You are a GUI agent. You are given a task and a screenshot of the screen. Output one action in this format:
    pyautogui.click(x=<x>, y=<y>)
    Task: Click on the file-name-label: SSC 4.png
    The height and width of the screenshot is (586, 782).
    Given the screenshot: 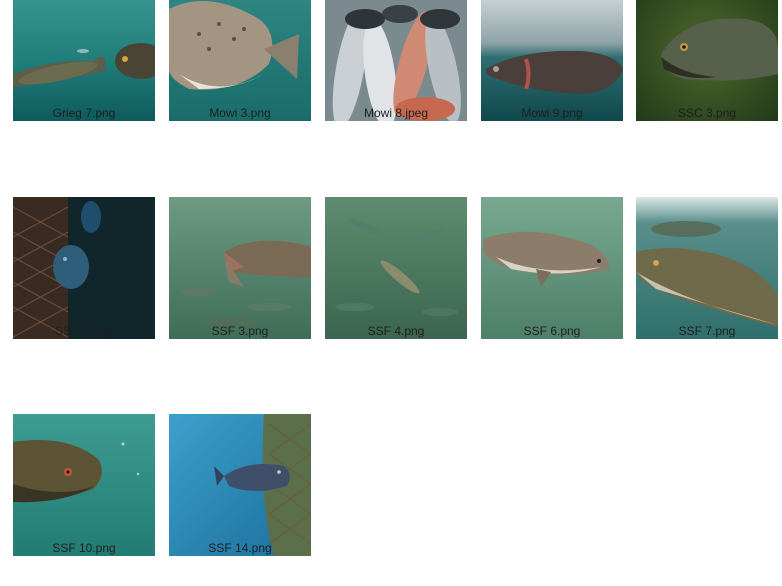 What is the action you would take?
    pyautogui.click(x=84, y=331)
    